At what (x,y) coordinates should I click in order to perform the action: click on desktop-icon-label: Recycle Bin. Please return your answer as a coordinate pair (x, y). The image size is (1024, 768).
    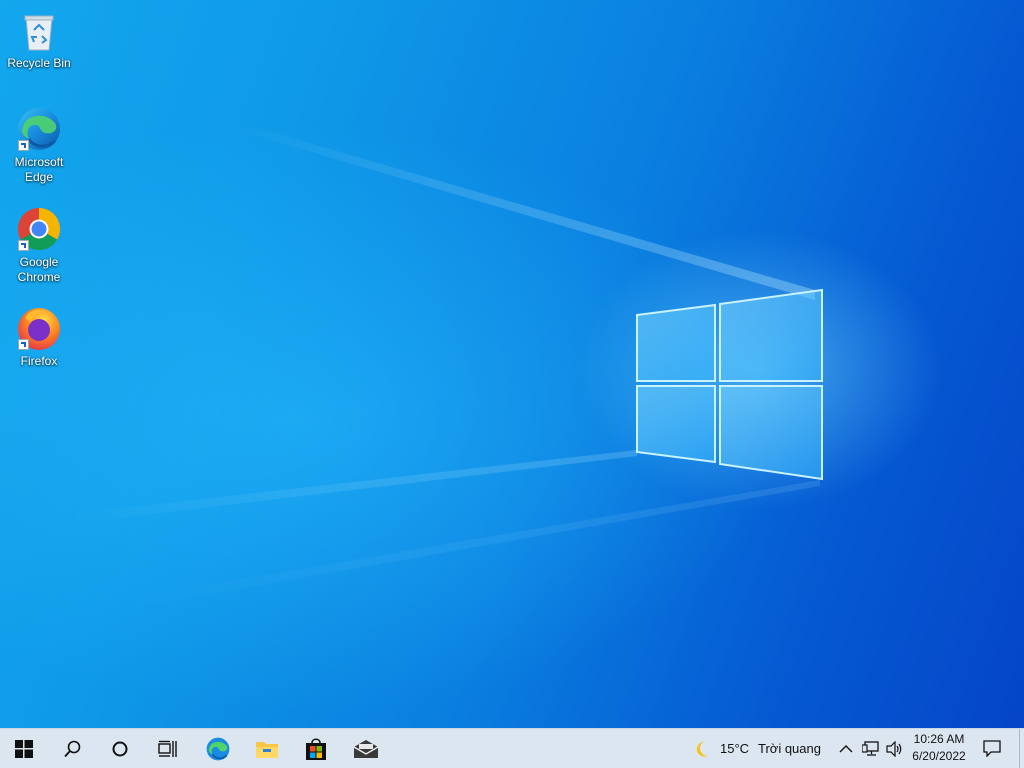
    Looking at the image, I should click on (39, 63).